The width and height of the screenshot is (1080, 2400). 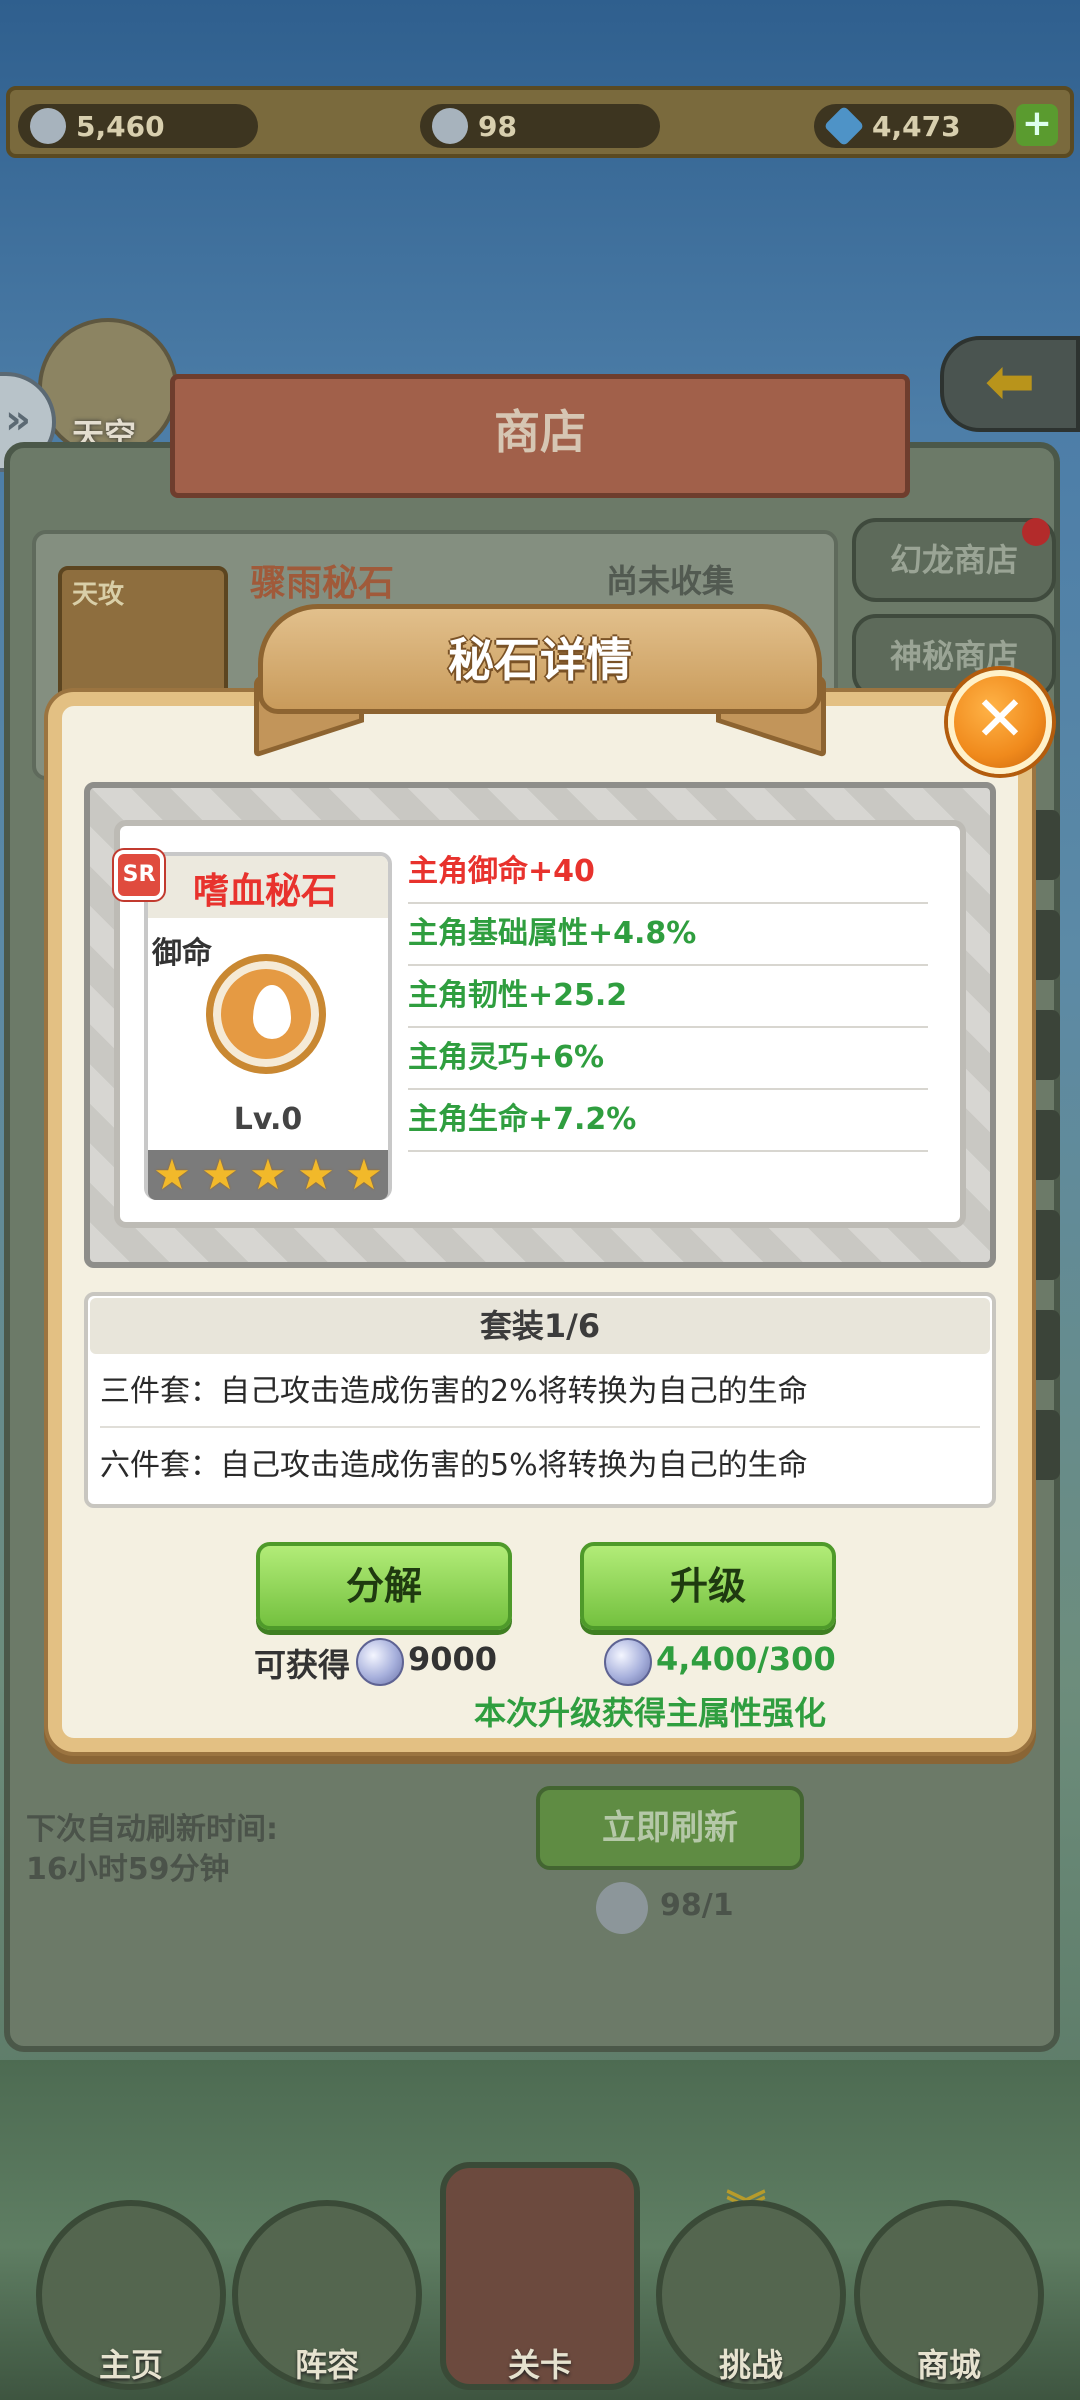 I want to click on upgrade-cost: 4,400/300, so click(x=746, y=1659).